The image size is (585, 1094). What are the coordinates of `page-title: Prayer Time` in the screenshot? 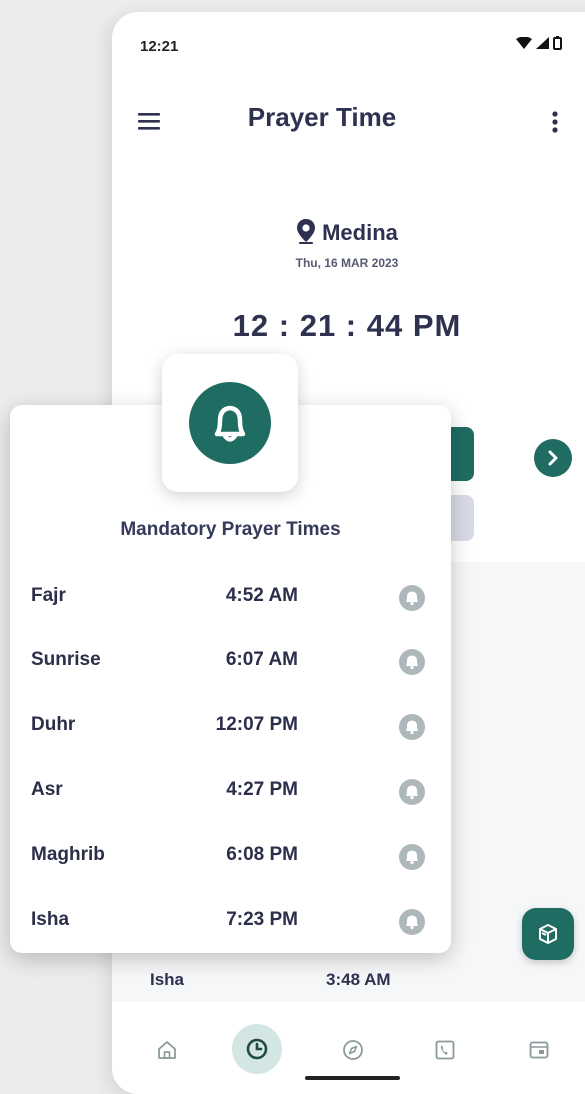 It's located at (322, 117).